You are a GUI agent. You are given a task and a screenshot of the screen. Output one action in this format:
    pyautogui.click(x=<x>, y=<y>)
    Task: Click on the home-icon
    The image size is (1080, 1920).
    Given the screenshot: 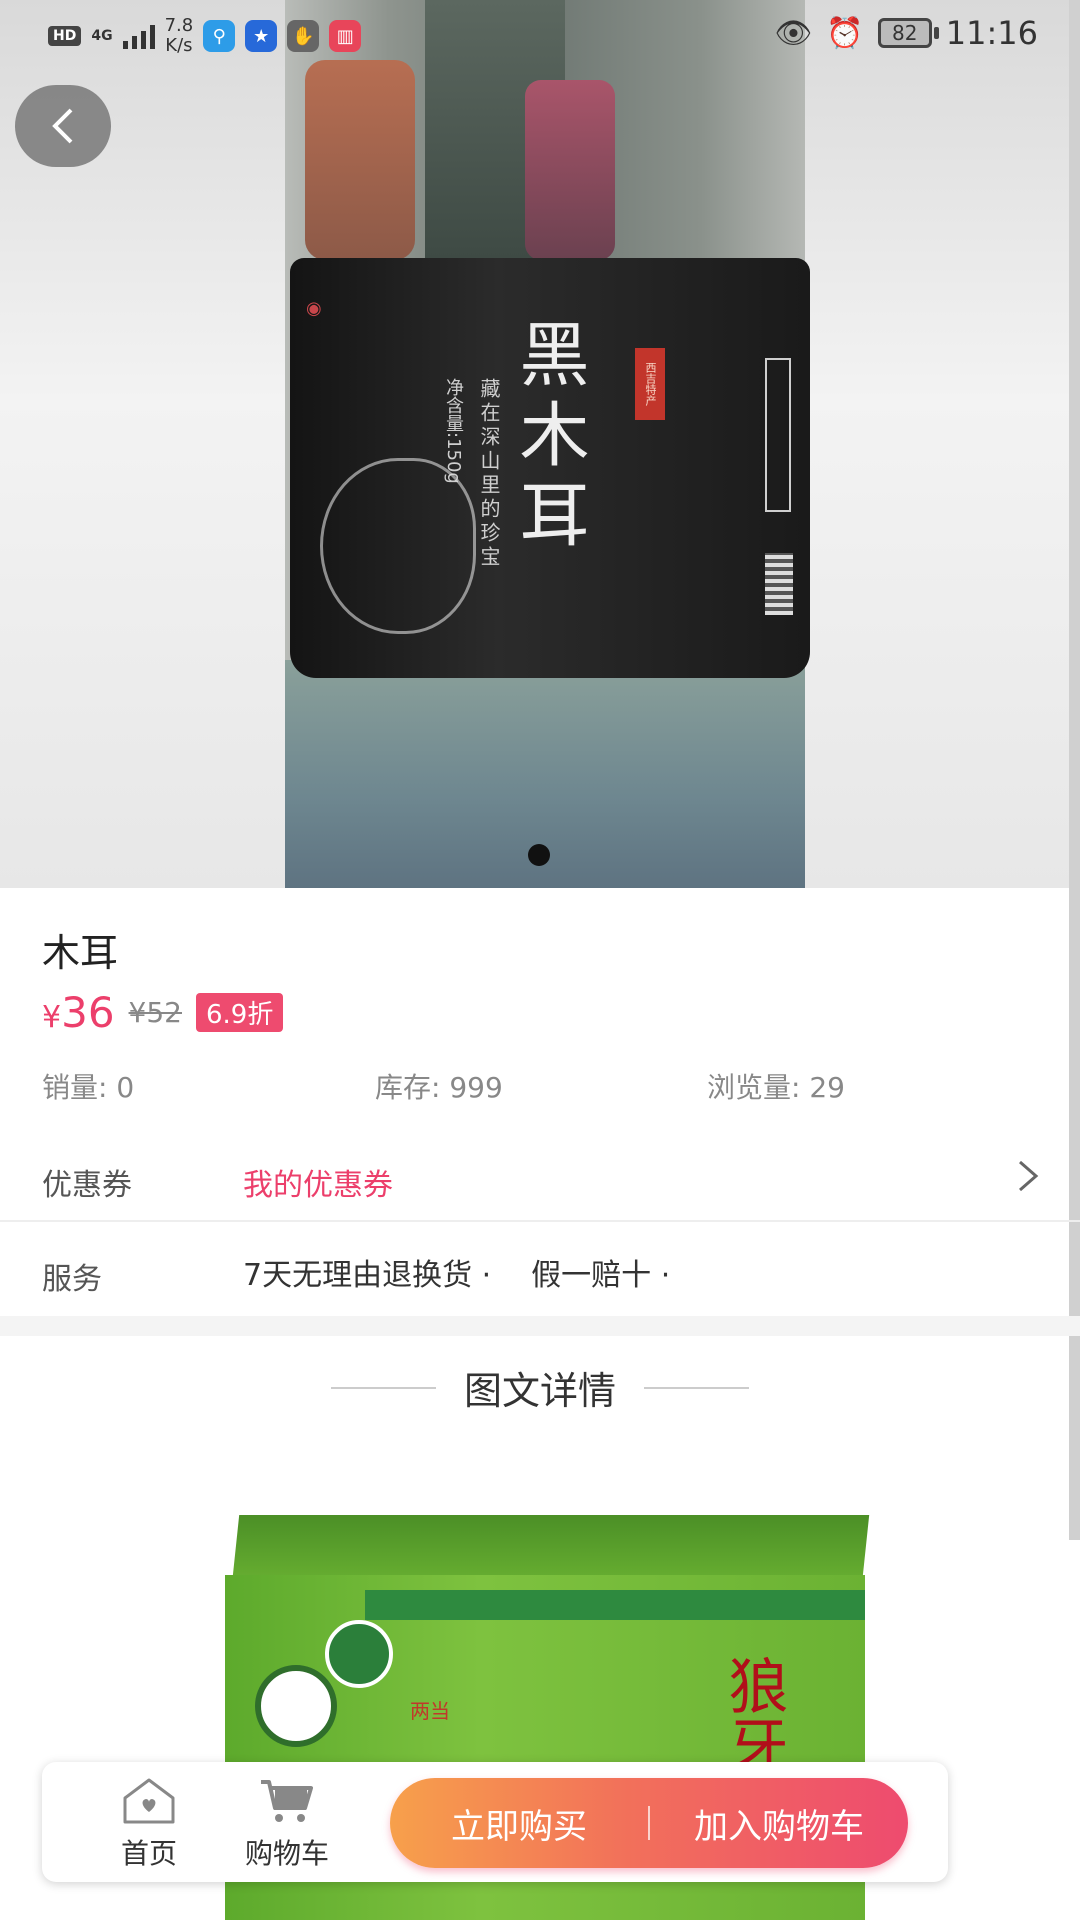 What is the action you would take?
    pyautogui.click(x=149, y=1801)
    